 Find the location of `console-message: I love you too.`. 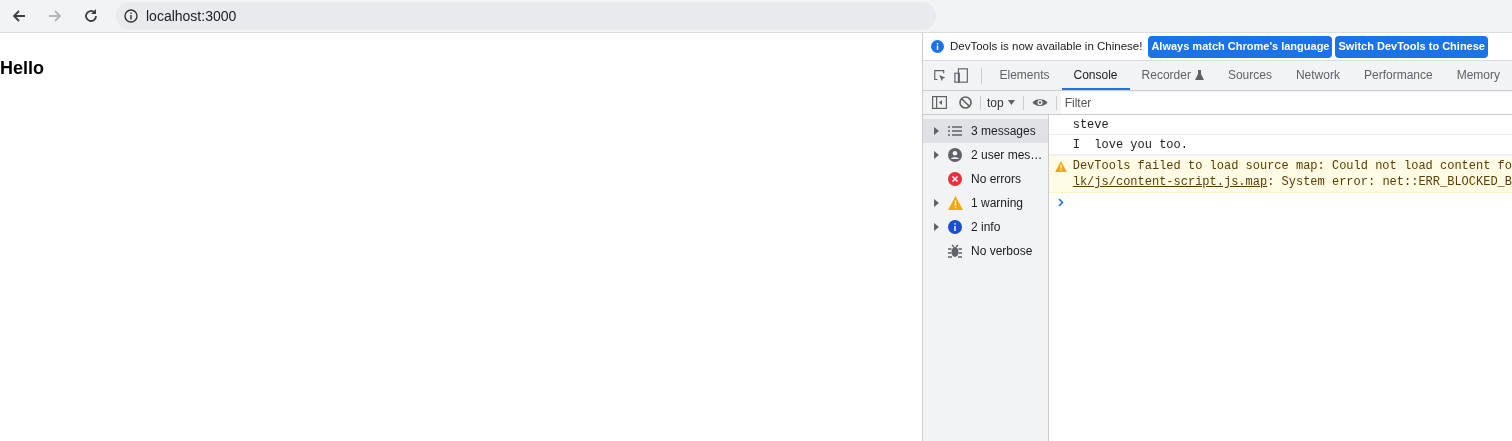

console-message: I love you too. is located at coordinates (1130, 144).